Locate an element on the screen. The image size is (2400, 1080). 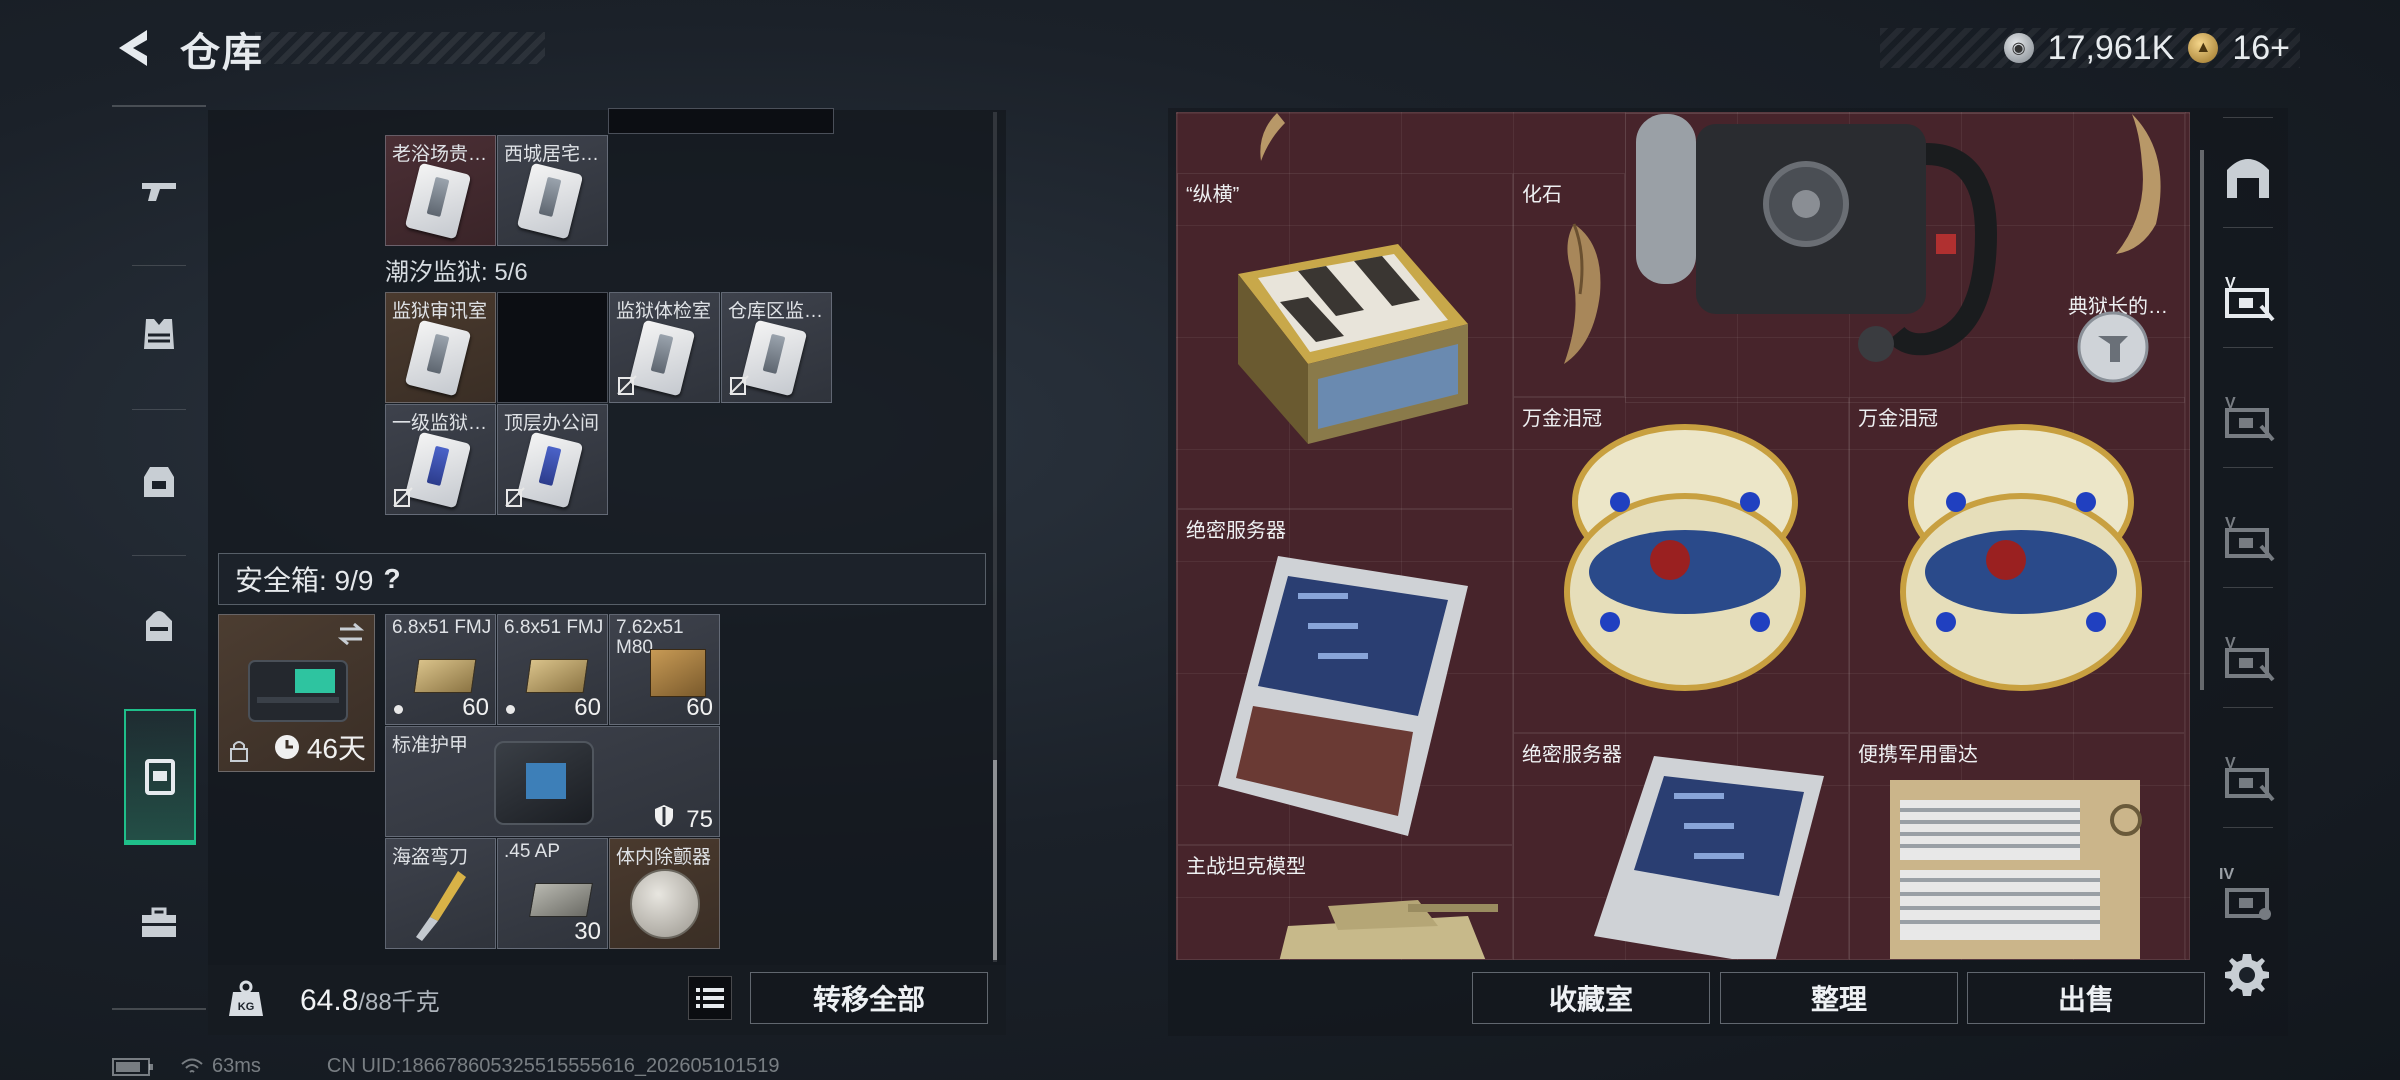
rebreather-device-icon is located at coordinates (1817, 238).